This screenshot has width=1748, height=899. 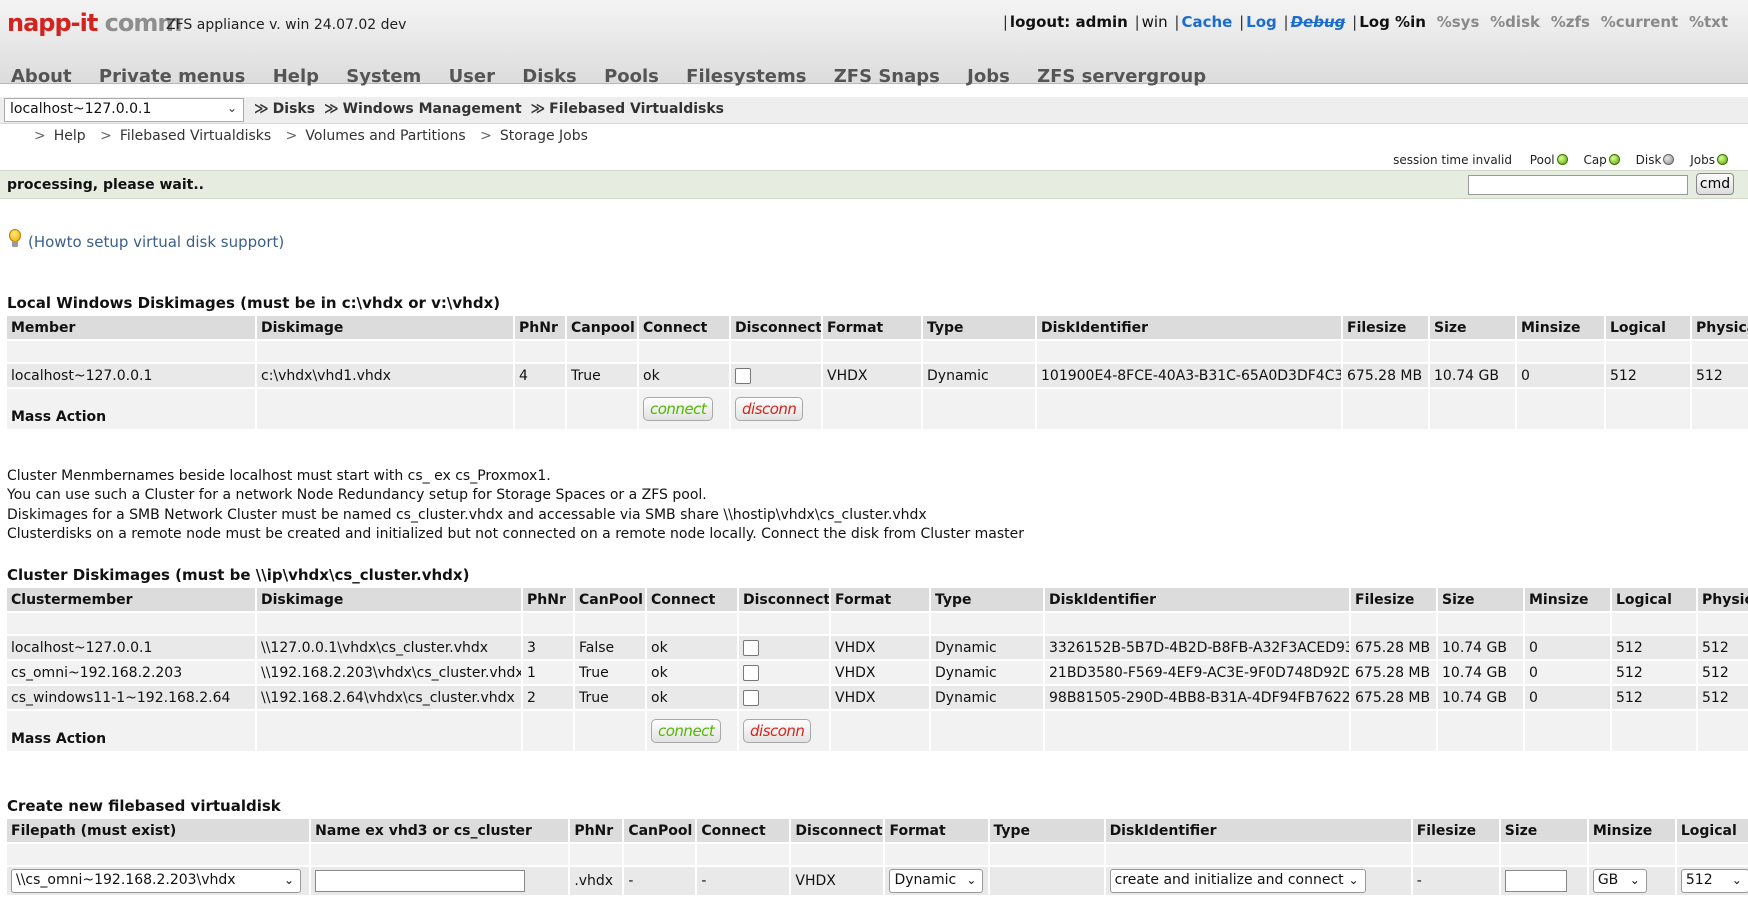 What do you see at coordinates (1385, 327) in the screenshot?
I see `col-header: Filesize` at bounding box center [1385, 327].